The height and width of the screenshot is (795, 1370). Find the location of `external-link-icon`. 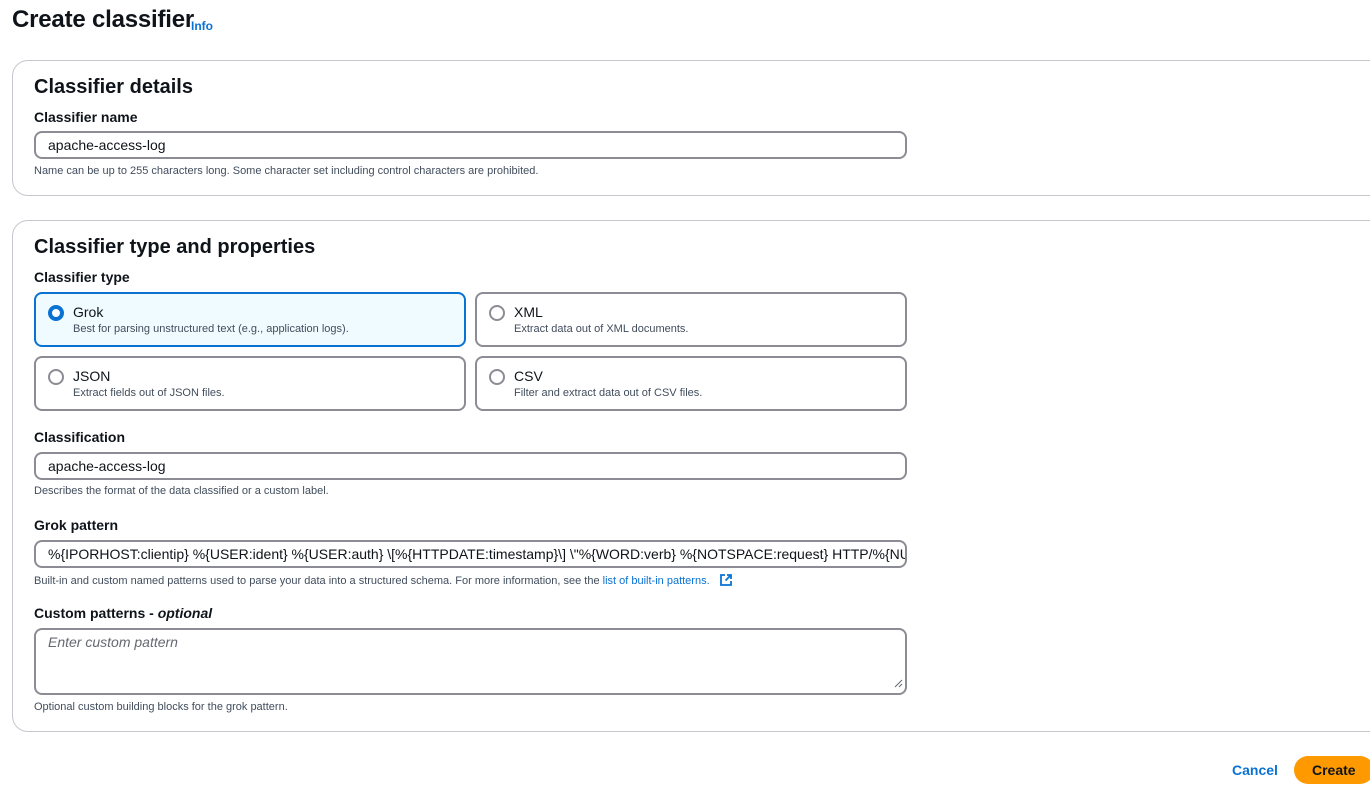

external-link-icon is located at coordinates (726, 581).